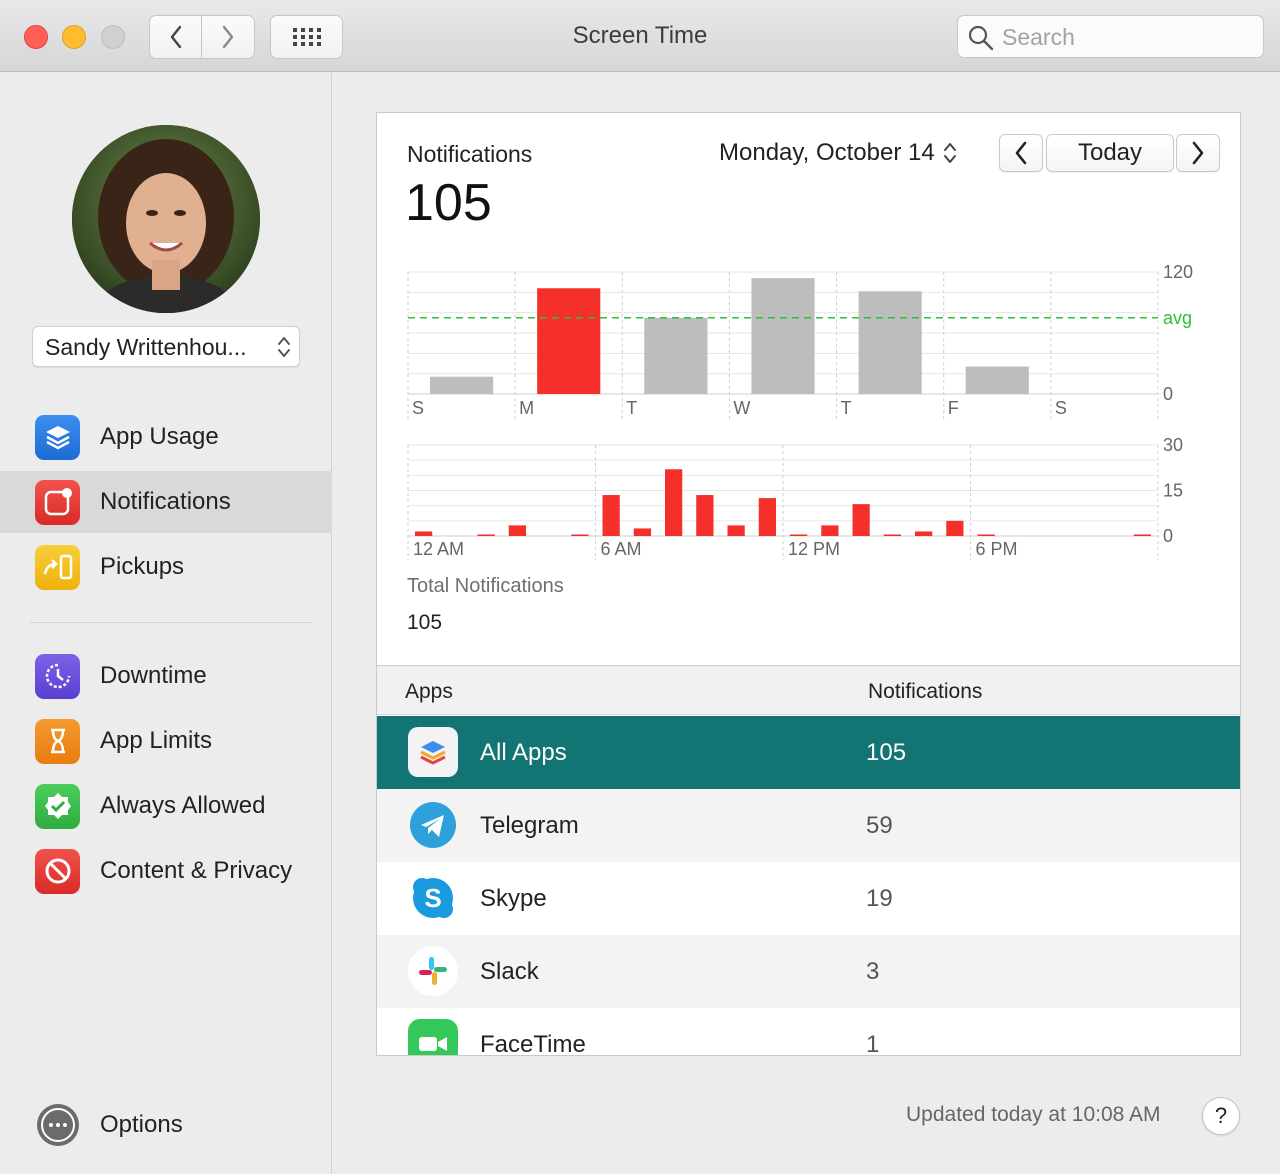  Describe the element at coordinates (438, 549) in the screenshot. I see `x-tick-label: 12 AM` at that location.